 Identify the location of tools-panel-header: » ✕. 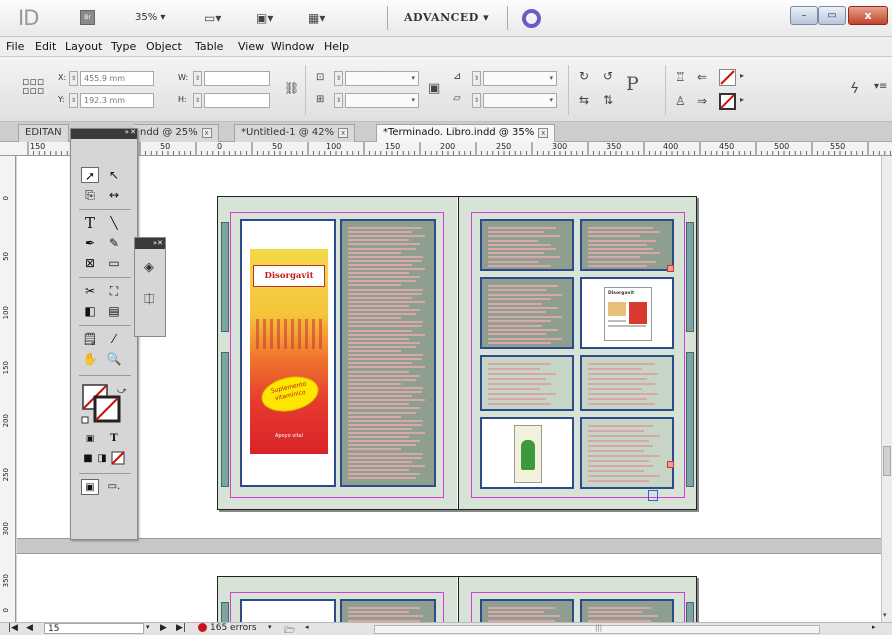
(104, 133).